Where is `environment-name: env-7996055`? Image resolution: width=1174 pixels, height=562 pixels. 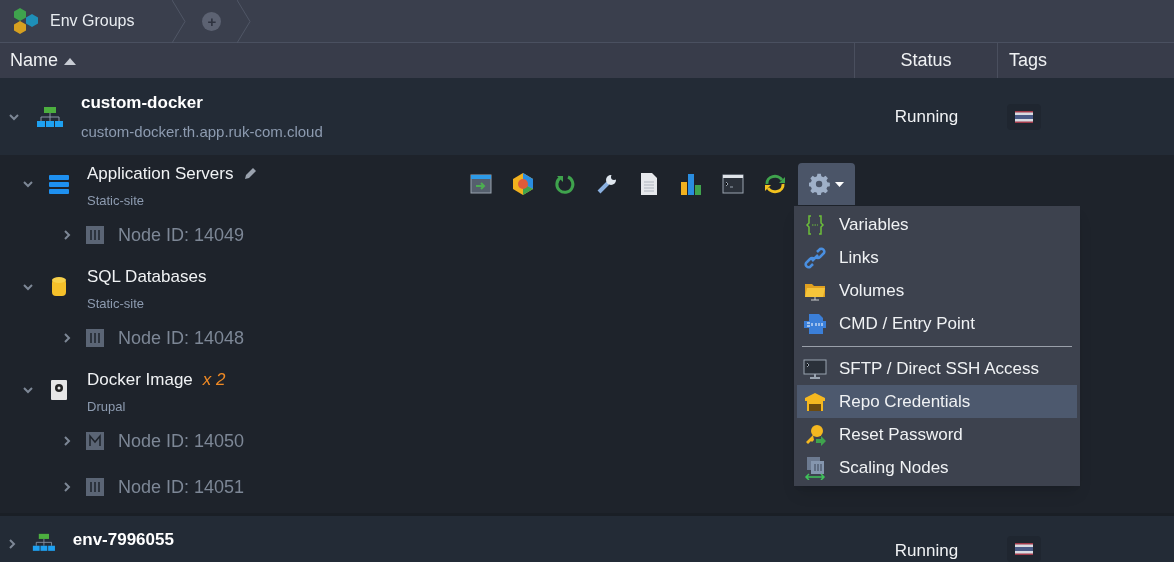
environment-name: env-7996055 is located at coordinates (123, 540).